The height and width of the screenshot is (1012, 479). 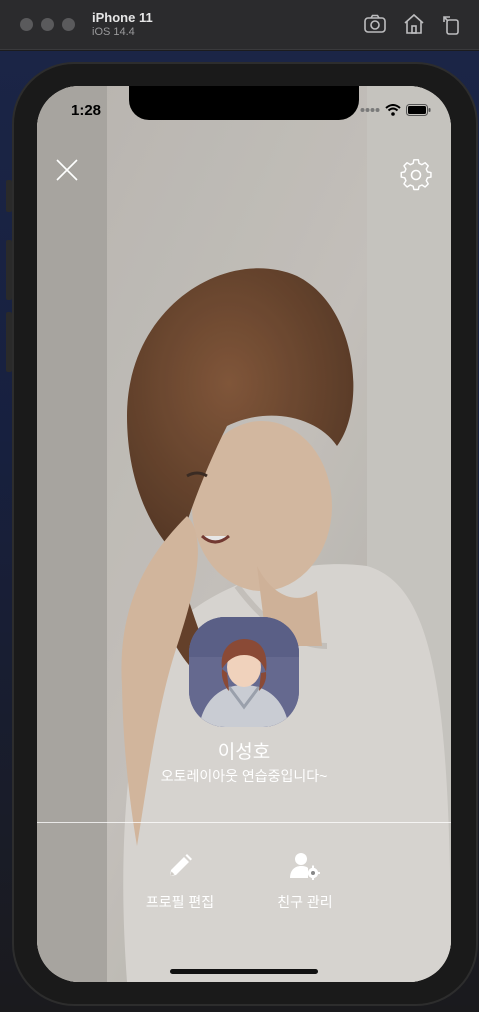 I want to click on gear-icon, so click(x=416, y=175).